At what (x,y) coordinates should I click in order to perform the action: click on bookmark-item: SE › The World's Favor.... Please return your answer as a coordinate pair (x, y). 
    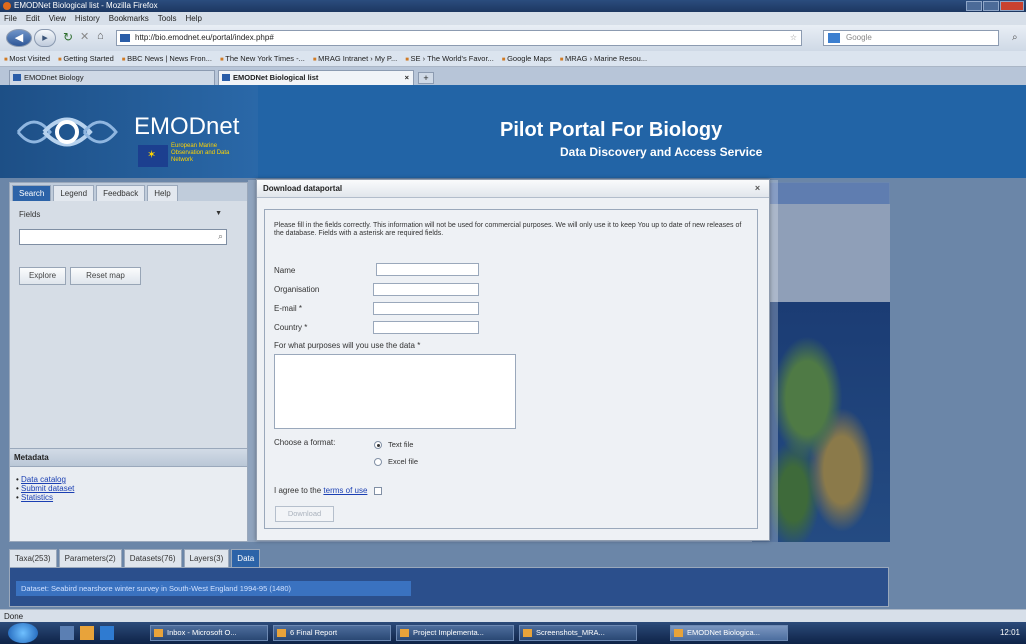
    Looking at the image, I should click on (449, 58).